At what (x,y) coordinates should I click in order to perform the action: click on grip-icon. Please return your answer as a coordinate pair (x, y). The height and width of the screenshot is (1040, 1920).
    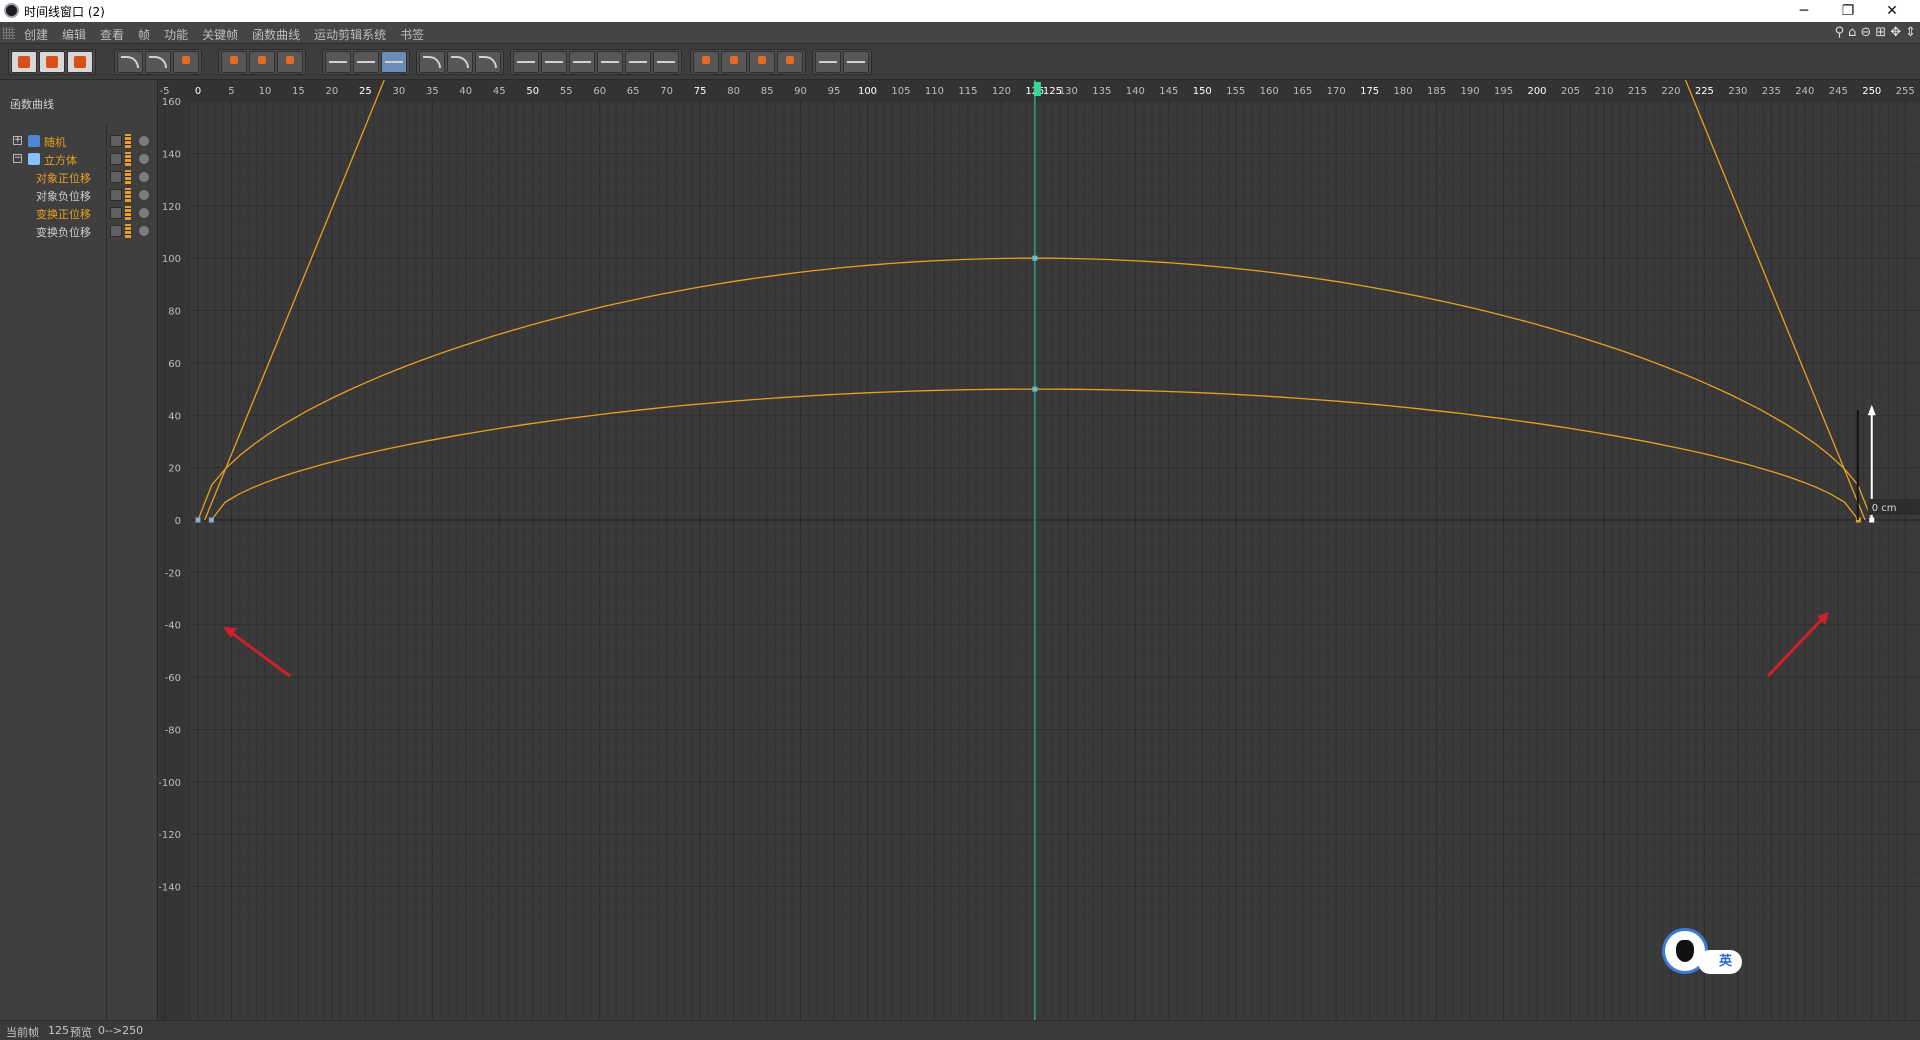
    Looking at the image, I should click on (9, 33).